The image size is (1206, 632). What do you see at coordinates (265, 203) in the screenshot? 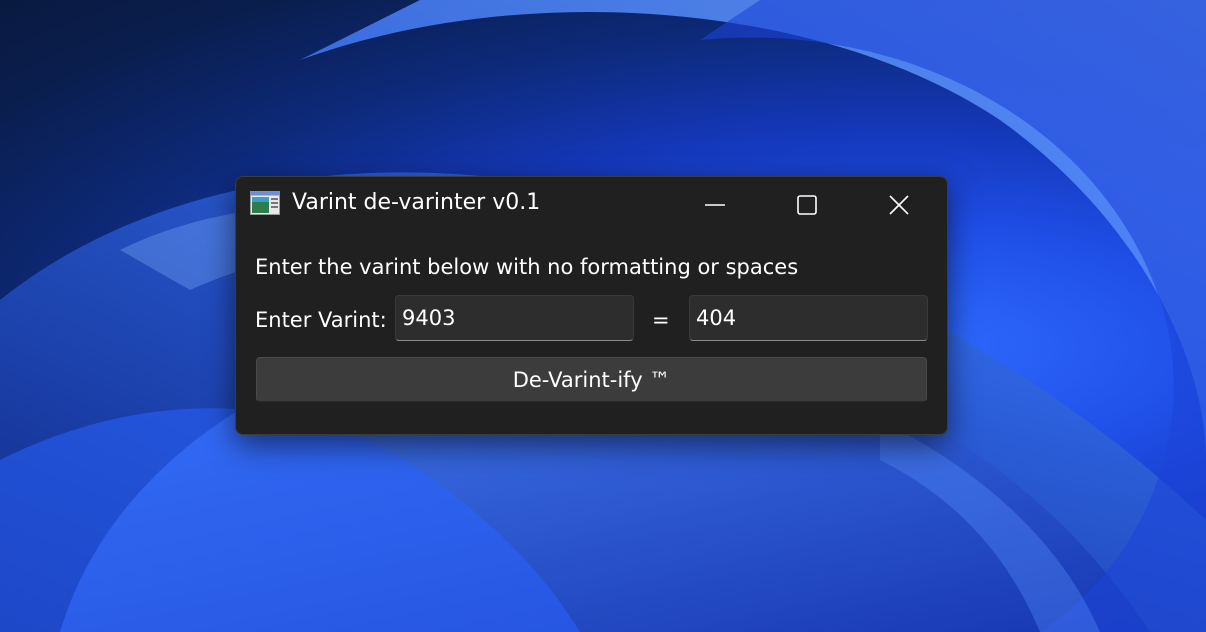
I see `app-window-icon` at bounding box center [265, 203].